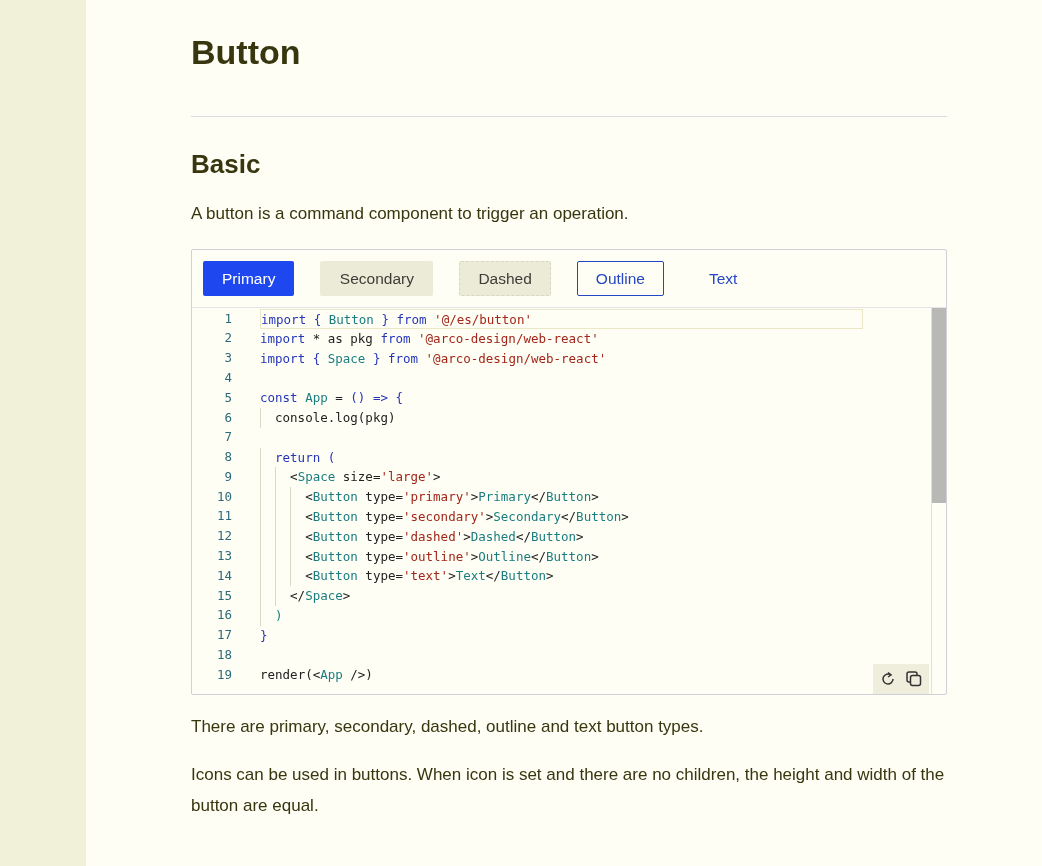  Describe the element at coordinates (331, 398) in the screenshot. I see `code-line: const App = () => {` at that location.